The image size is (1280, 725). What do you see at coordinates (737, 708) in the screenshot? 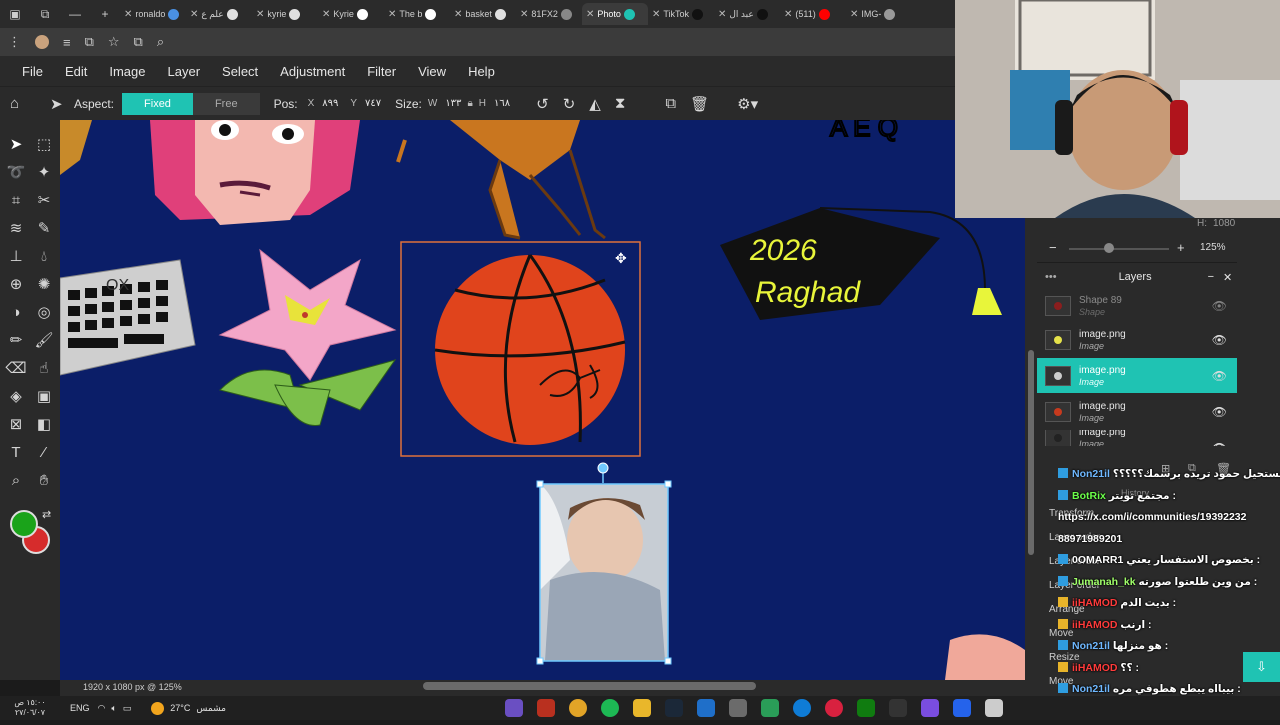
I see `app-icon-store` at bounding box center [737, 708].